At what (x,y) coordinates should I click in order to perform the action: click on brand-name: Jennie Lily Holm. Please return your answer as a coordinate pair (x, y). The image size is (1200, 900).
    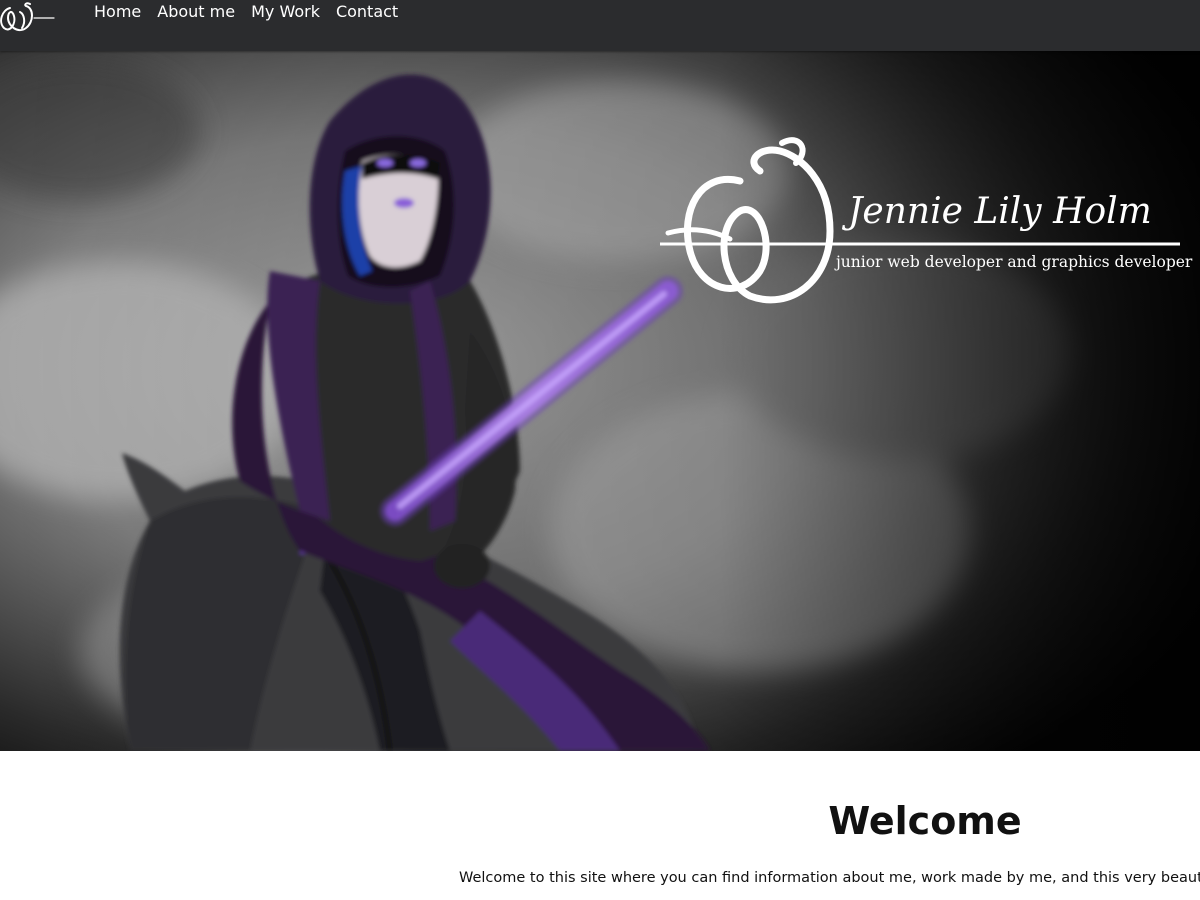
    Looking at the image, I should click on (996, 211).